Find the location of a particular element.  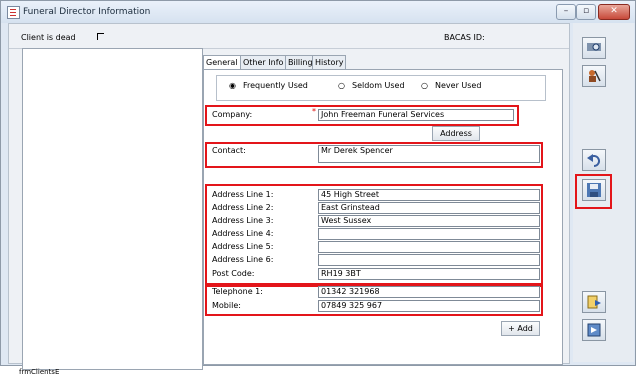

post-code-field: RH19 3BT is located at coordinates (429, 274).